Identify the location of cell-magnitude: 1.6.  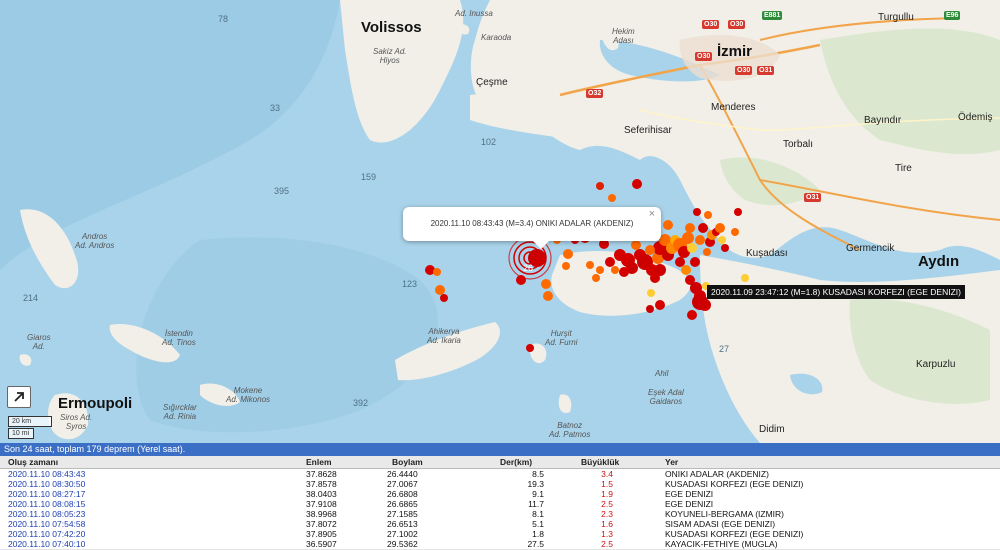
(607, 524).